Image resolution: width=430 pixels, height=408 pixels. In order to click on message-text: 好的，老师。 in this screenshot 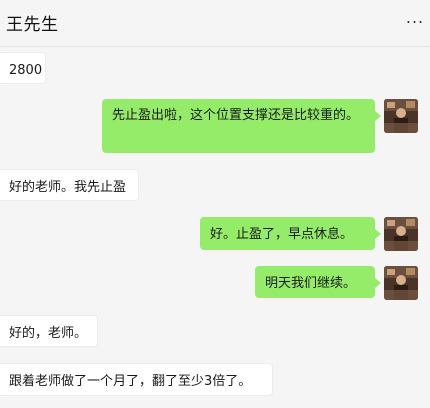, I will do `click(48, 333)`.